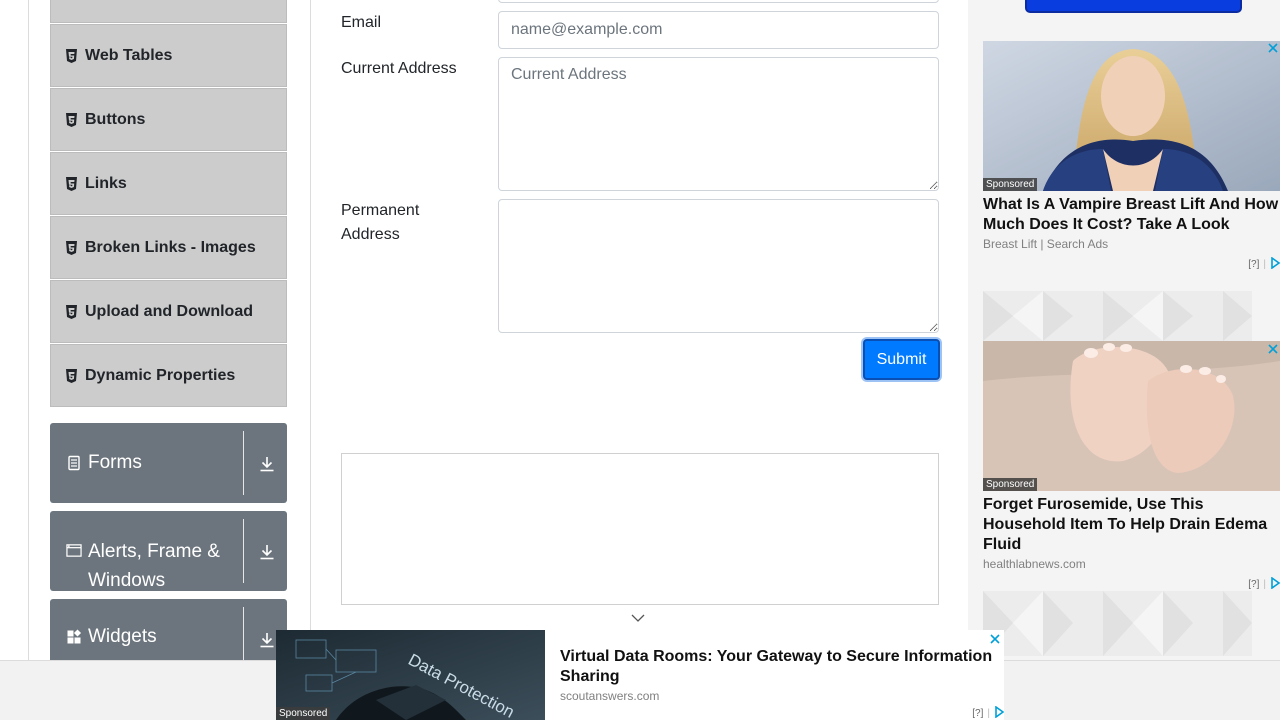 The image size is (1280, 720). Describe the element at coordinates (122, 636) in the screenshot. I see `group-label: Widgets` at that location.